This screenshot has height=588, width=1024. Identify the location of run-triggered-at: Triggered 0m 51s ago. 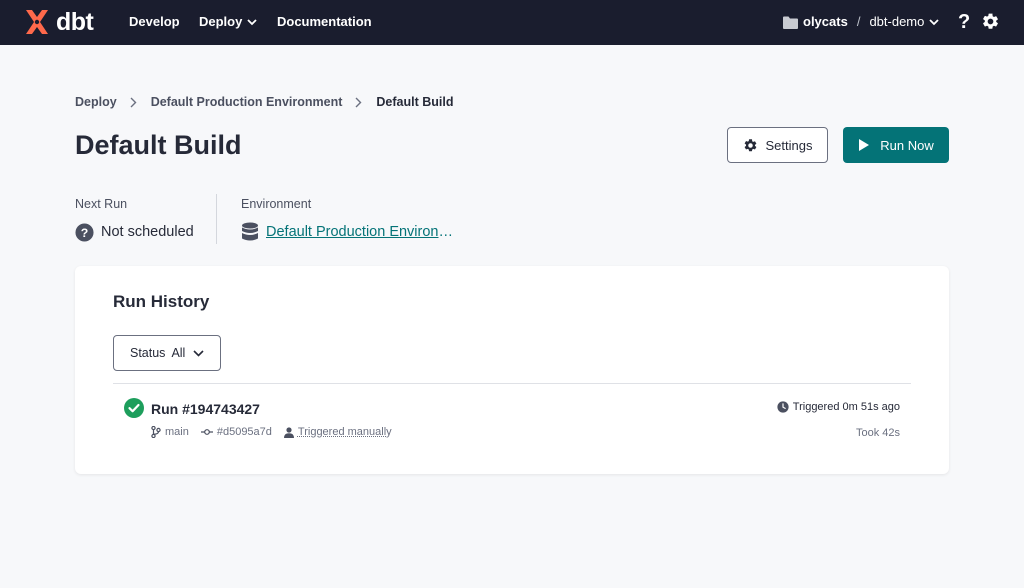
(838, 407).